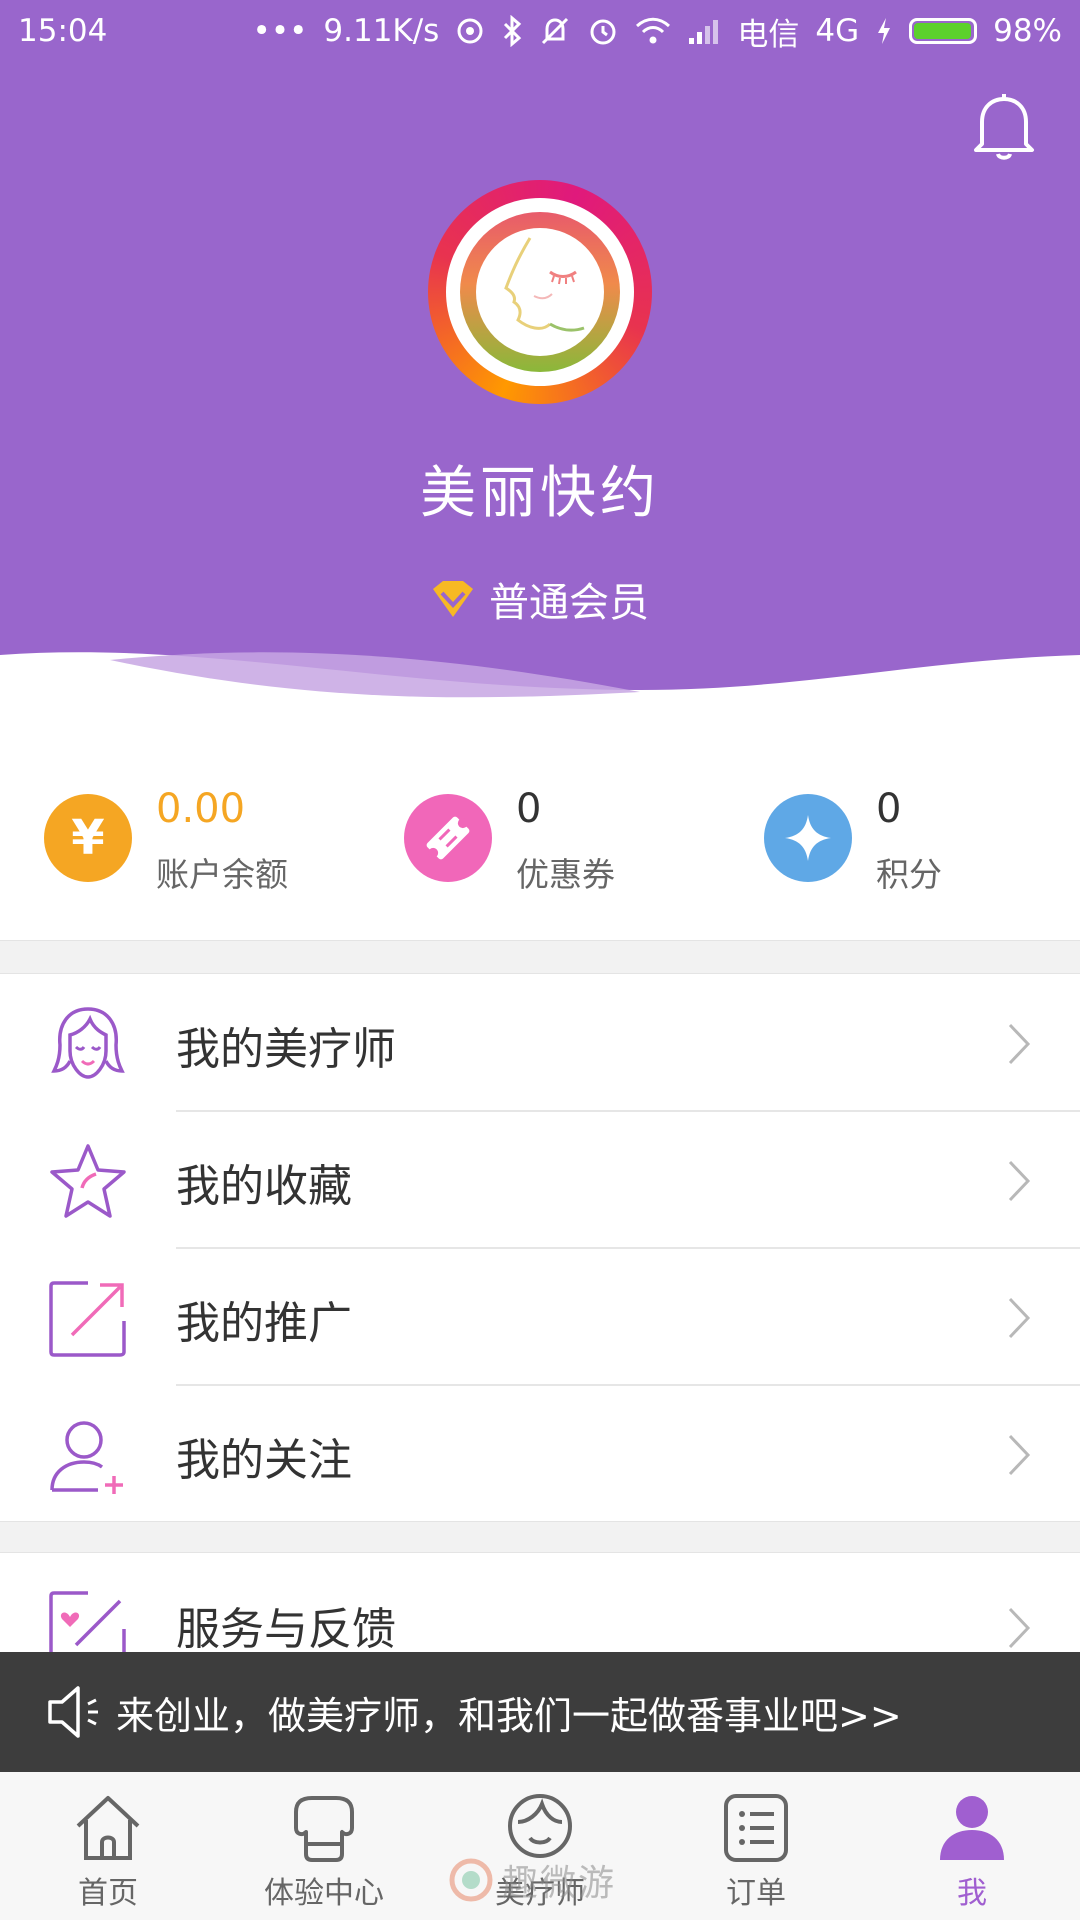 The image size is (1080, 1920). I want to click on alarm-icon, so click(603, 32).